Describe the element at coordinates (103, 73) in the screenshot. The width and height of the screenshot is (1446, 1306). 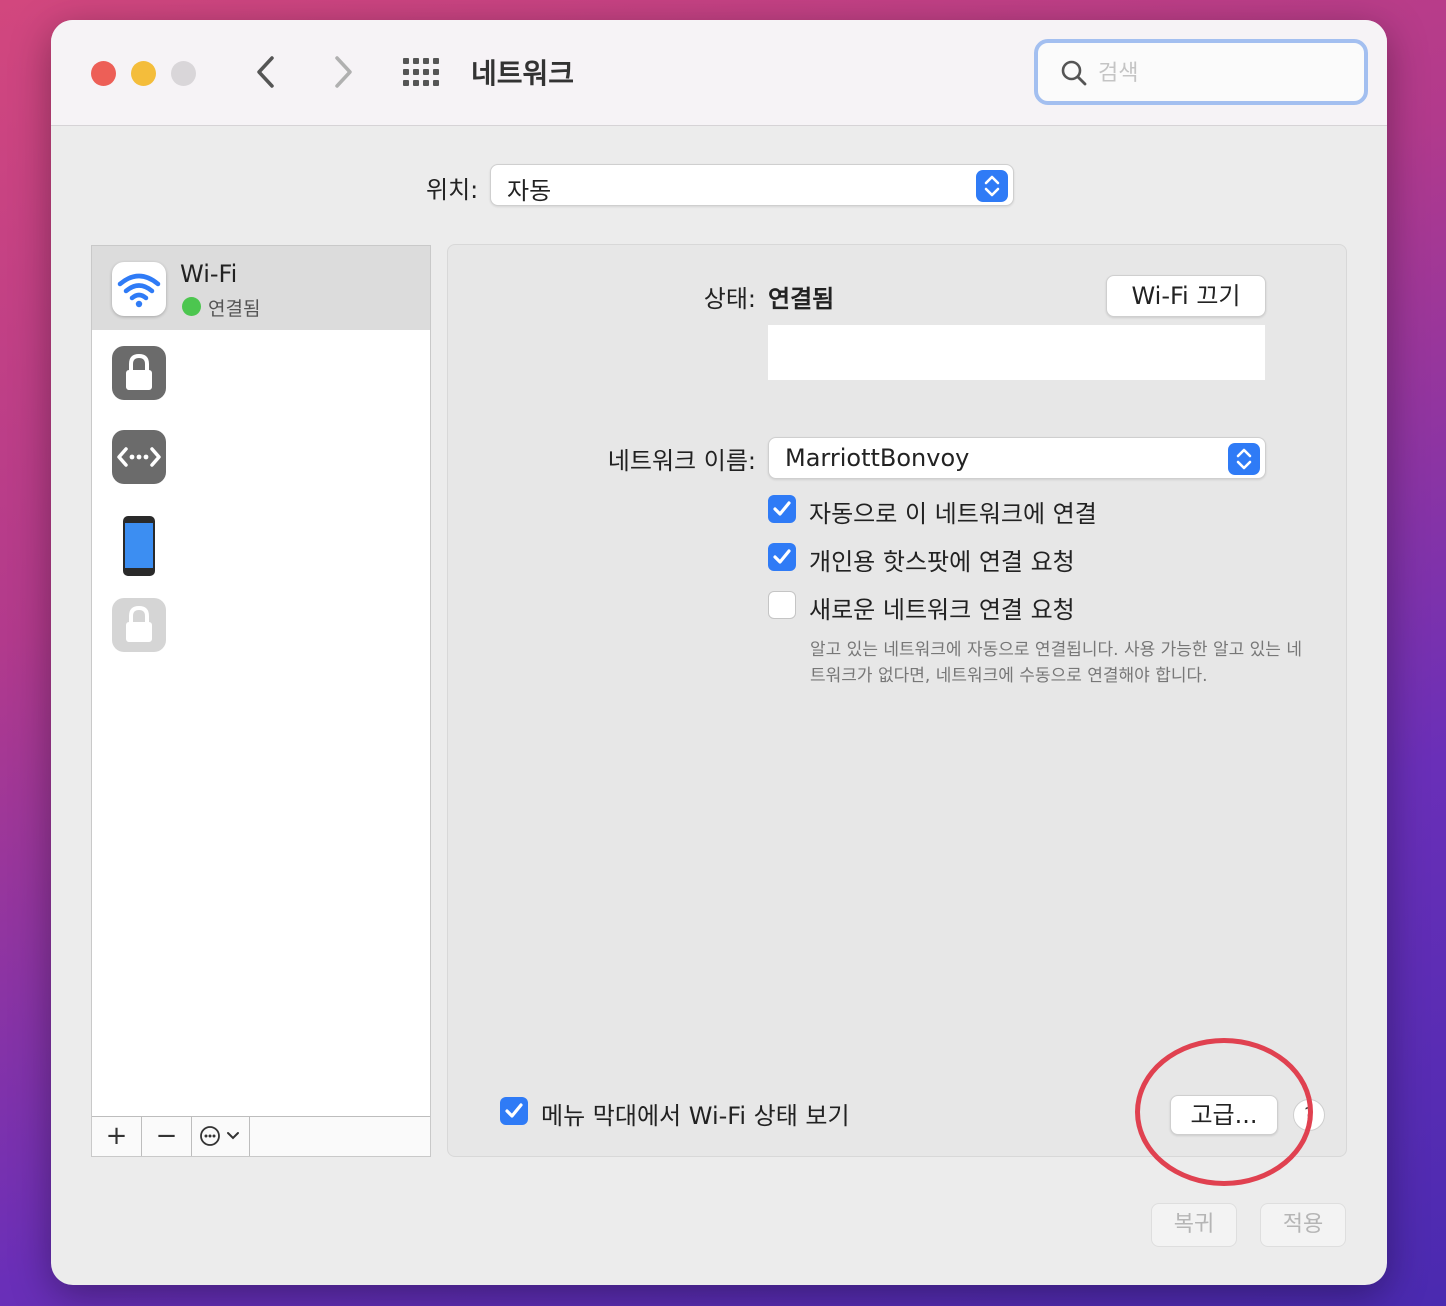
I see `close-button` at that location.